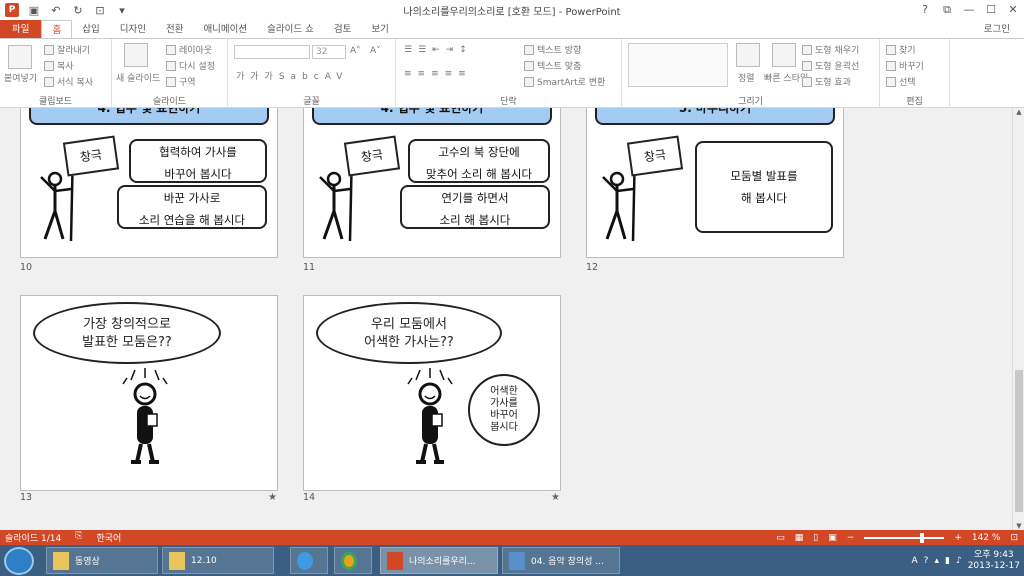  I want to click on show-hidden-icons-icon: ▴, so click(936, 561).